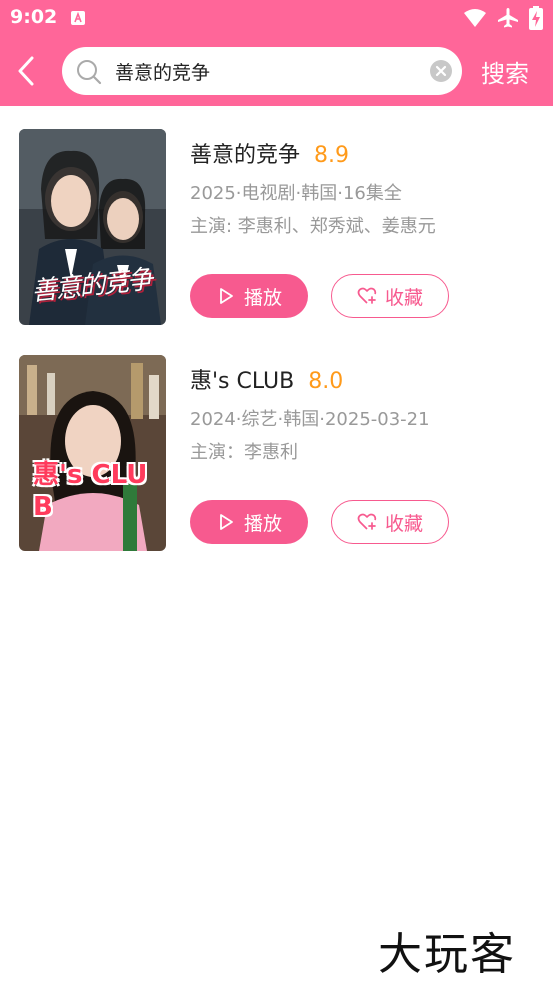  I want to click on clear-icon, so click(441, 71).